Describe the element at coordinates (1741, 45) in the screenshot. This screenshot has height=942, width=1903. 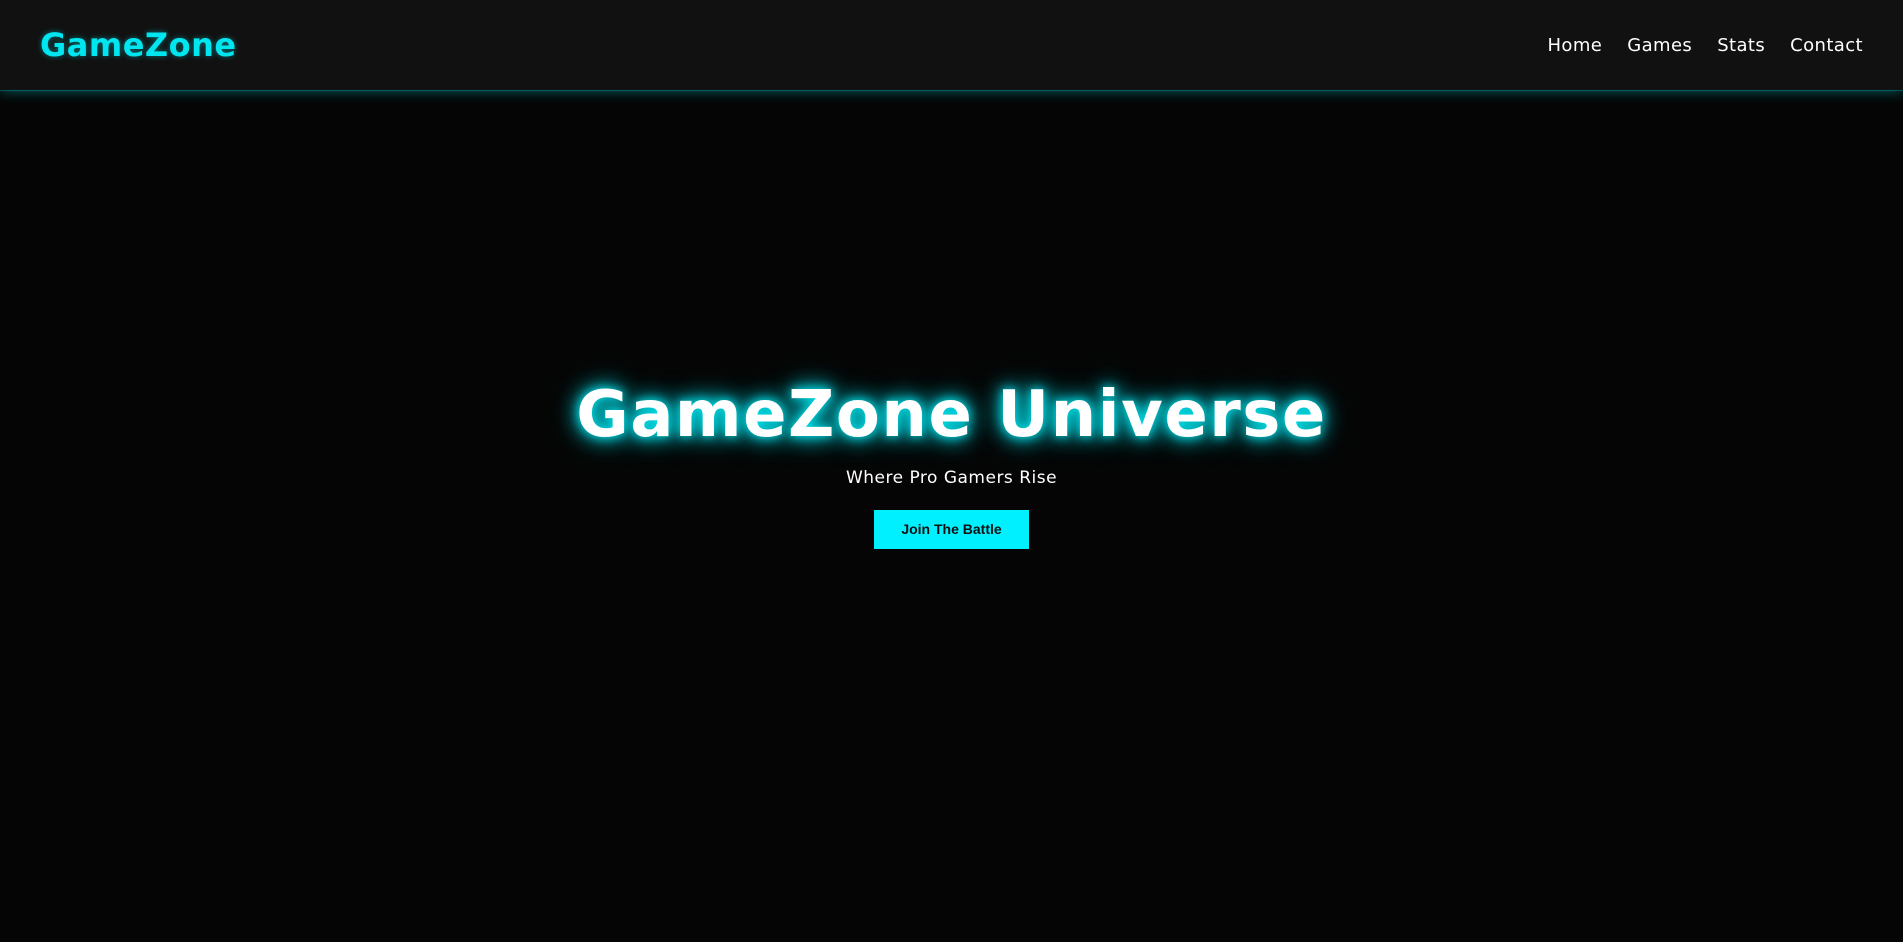
I see `nav-link-stats: Stats` at that location.